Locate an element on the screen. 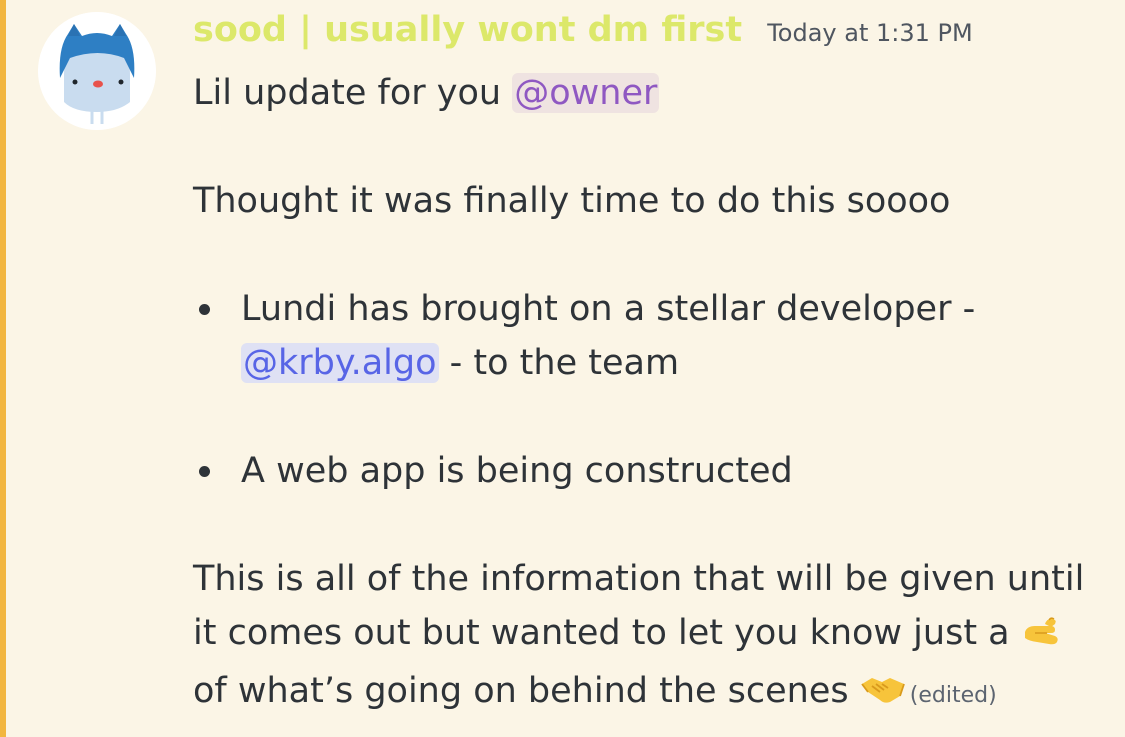  bullet-text: - to the team is located at coordinates (559, 363).